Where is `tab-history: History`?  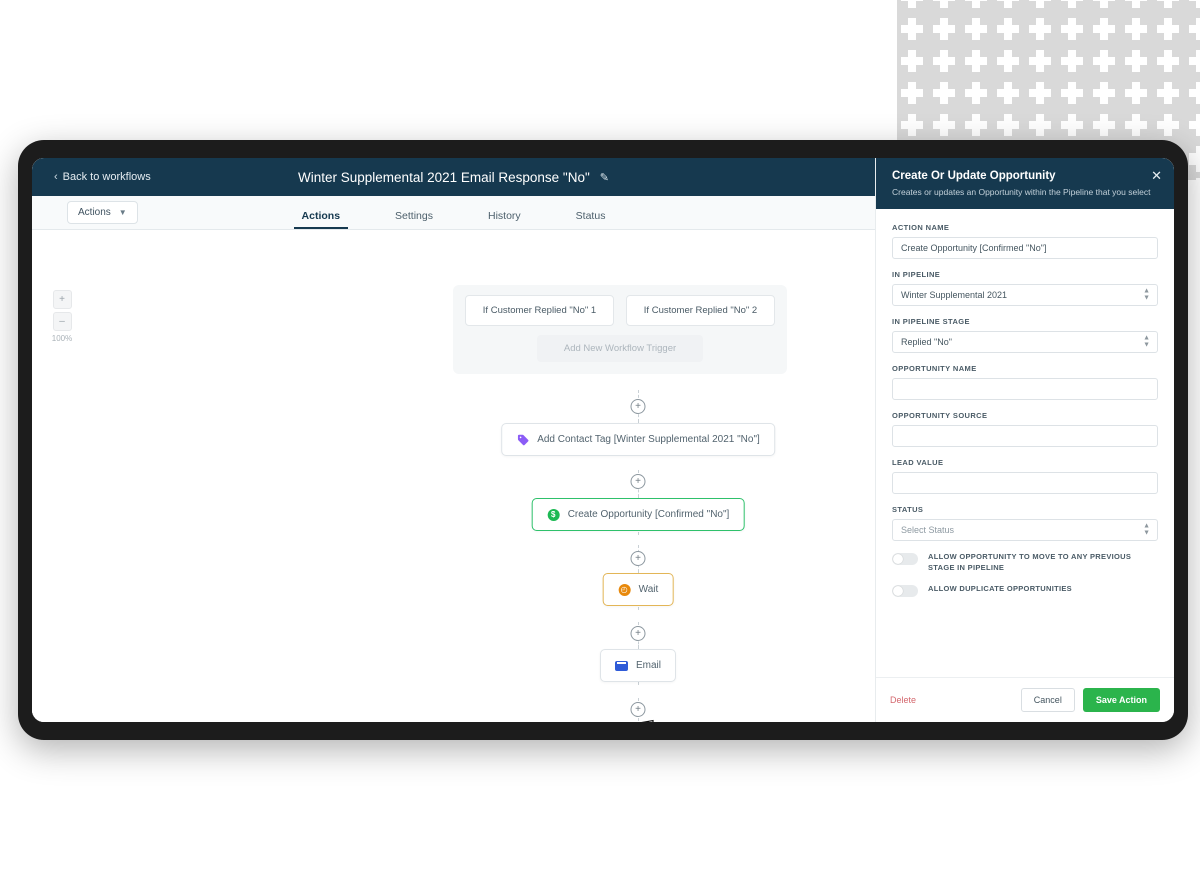 tab-history: History is located at coordinates (504, 219).